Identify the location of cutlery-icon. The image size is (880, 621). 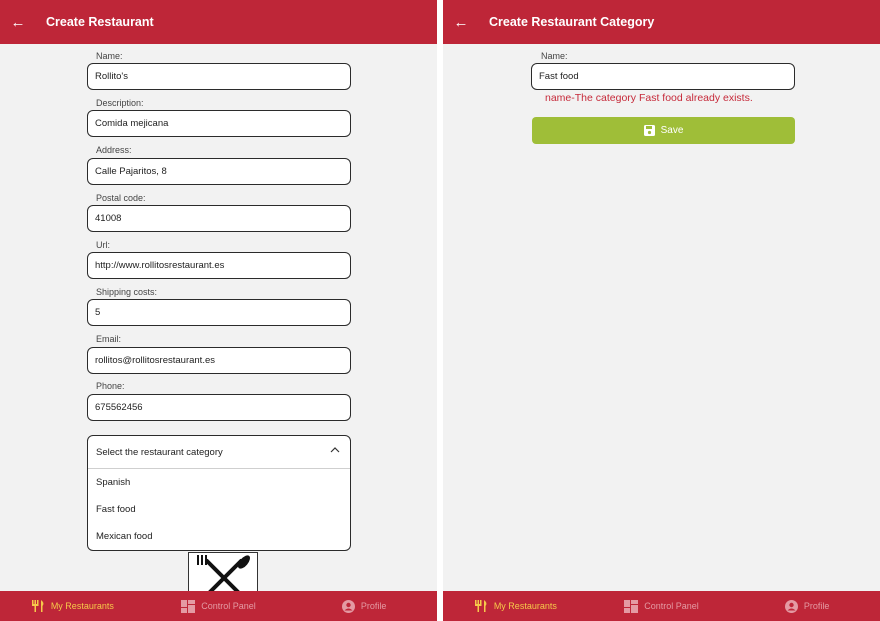
(224, 575).